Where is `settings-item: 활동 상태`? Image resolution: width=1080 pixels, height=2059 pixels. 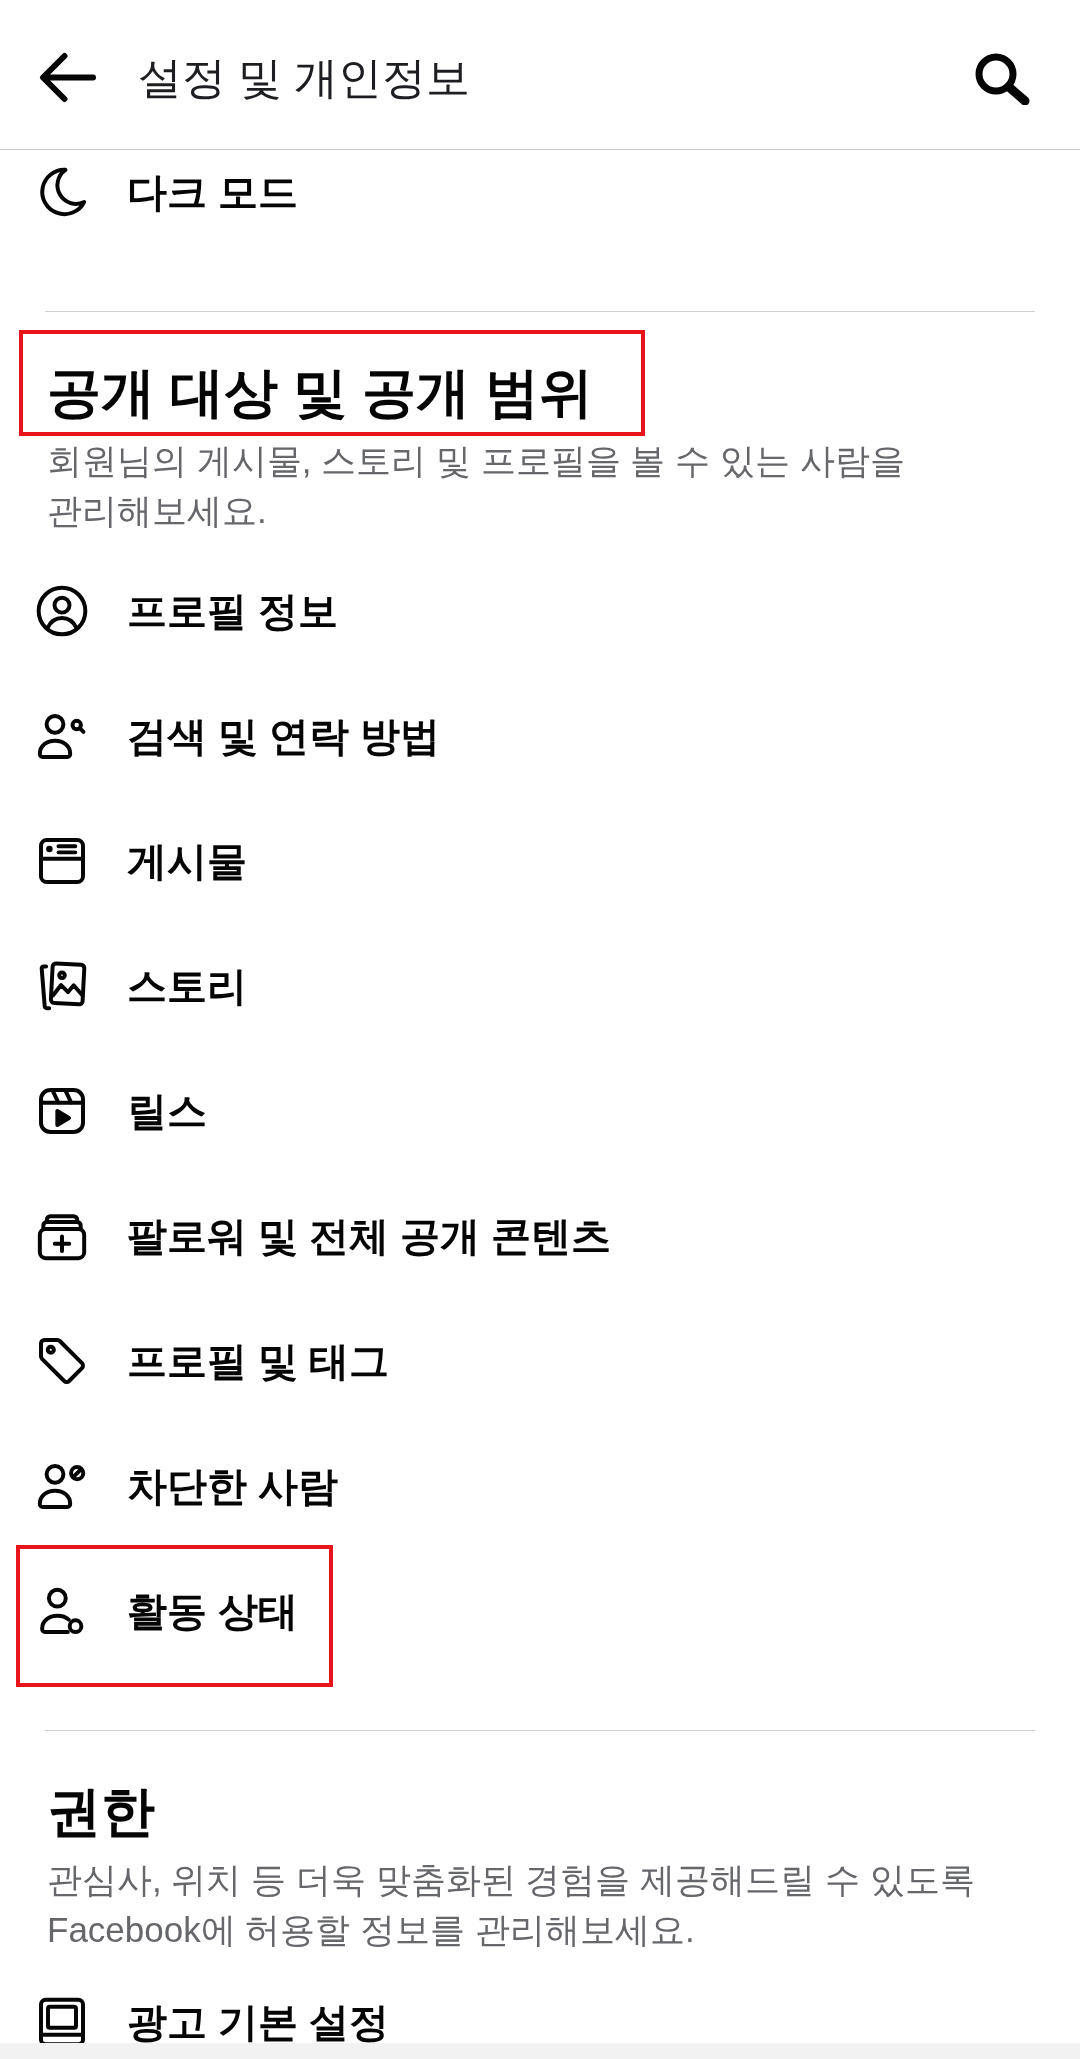
settings-item: 활동 상태 is located at coordinates (166, 1610).